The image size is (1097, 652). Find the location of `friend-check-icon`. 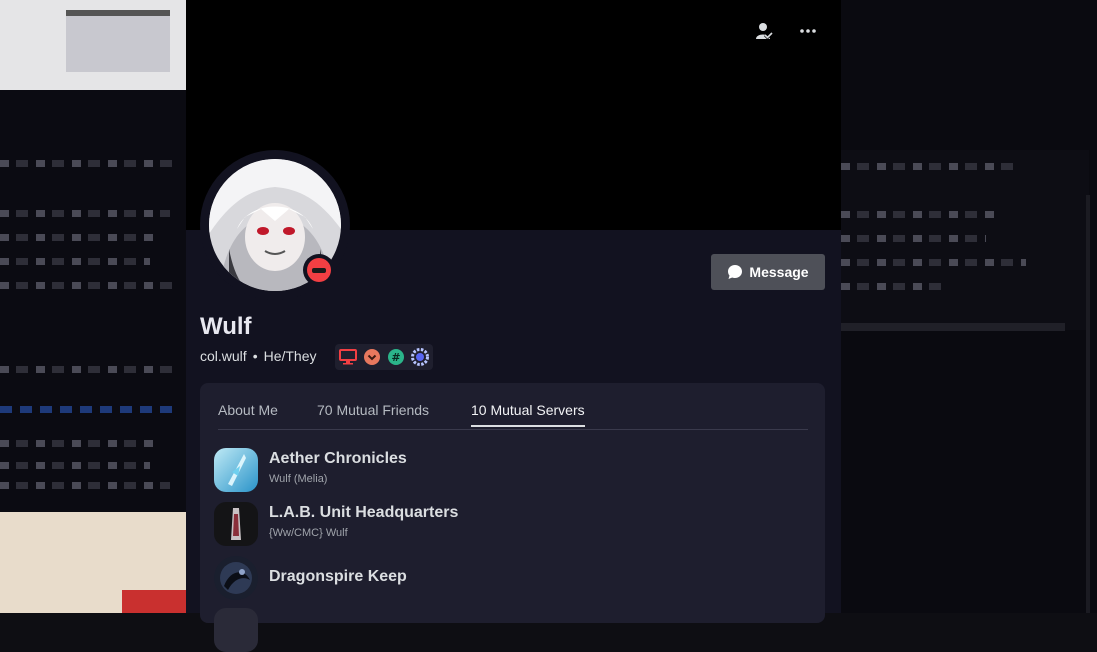

friend-check-icon is located at coordinates (764, 31).